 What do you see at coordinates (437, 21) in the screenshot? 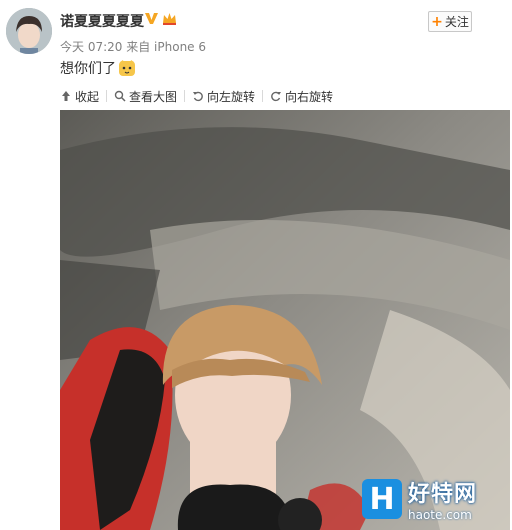
I see `plus-icon: +` at bounding box center [437, 21].